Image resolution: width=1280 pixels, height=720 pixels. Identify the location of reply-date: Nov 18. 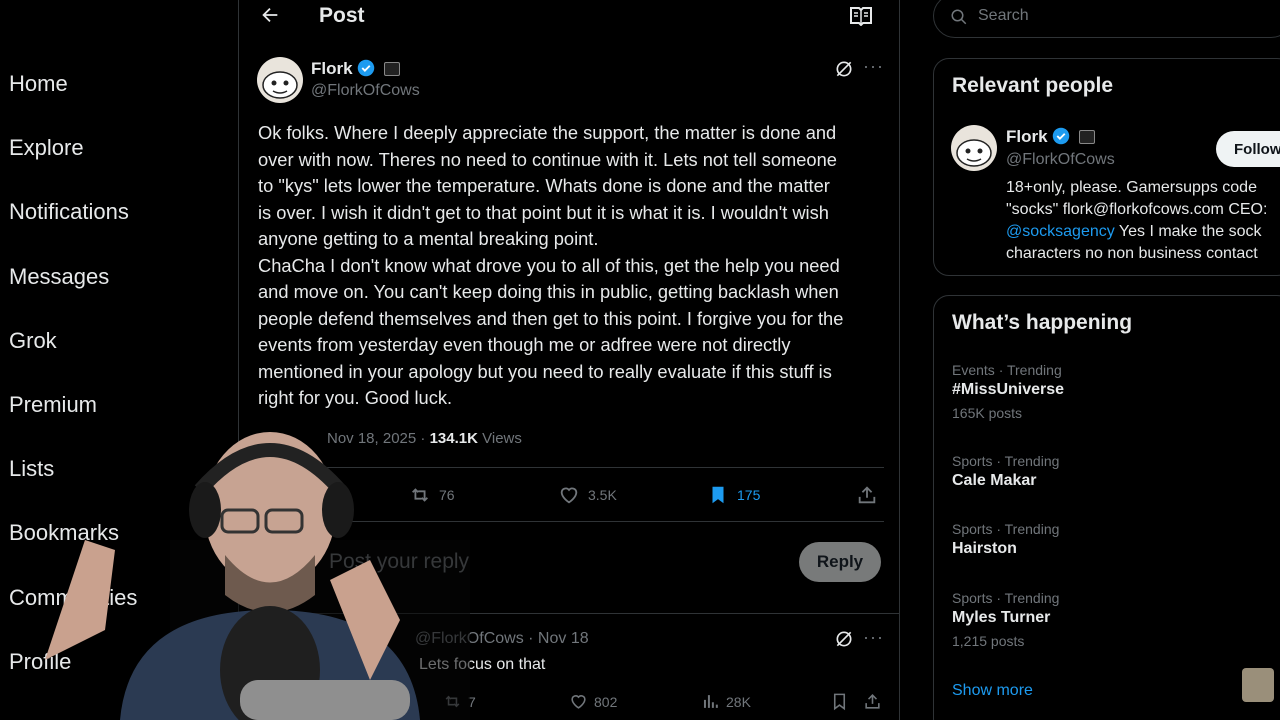
(563, 638).